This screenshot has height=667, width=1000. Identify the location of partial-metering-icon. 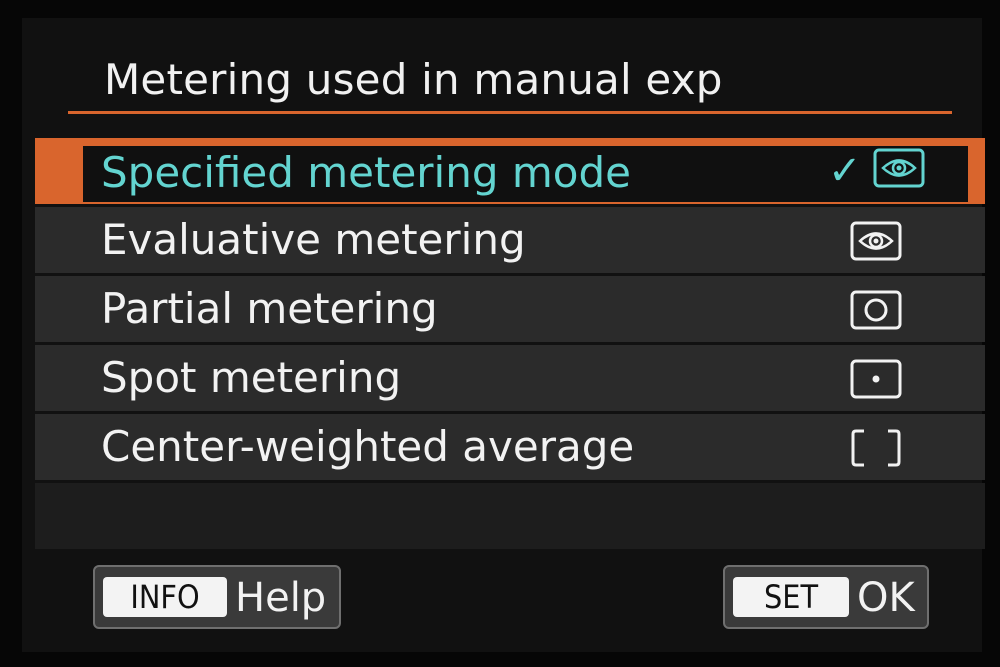
(876, 310).